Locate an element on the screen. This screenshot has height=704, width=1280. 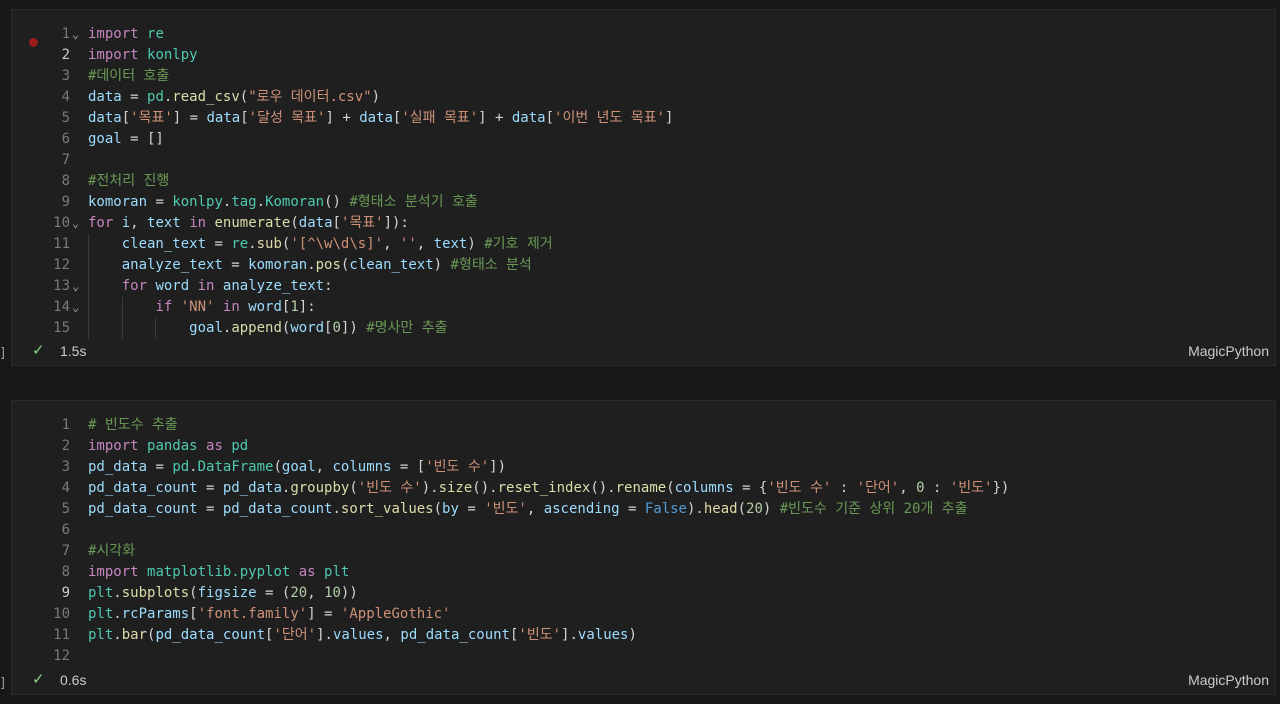
code-line: 14 ⌄ if 'NN' in word[1]: is located at coordinates (643, 307).